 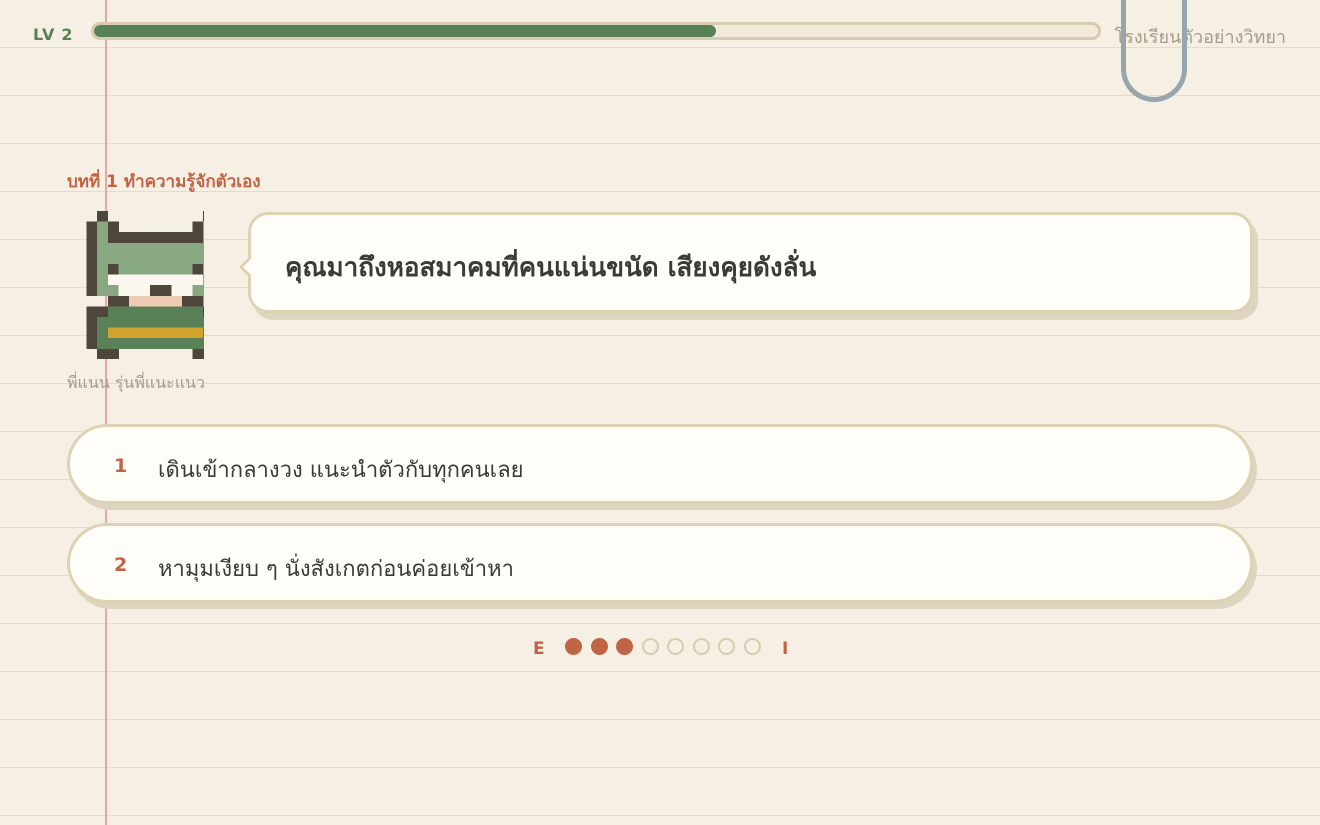 What do you see at coordinates (136, 382) in the screenshot?
I see `speaker-name: พี่แนน รุ่นพี่แนะแนว` at bounding box center [136, 382].